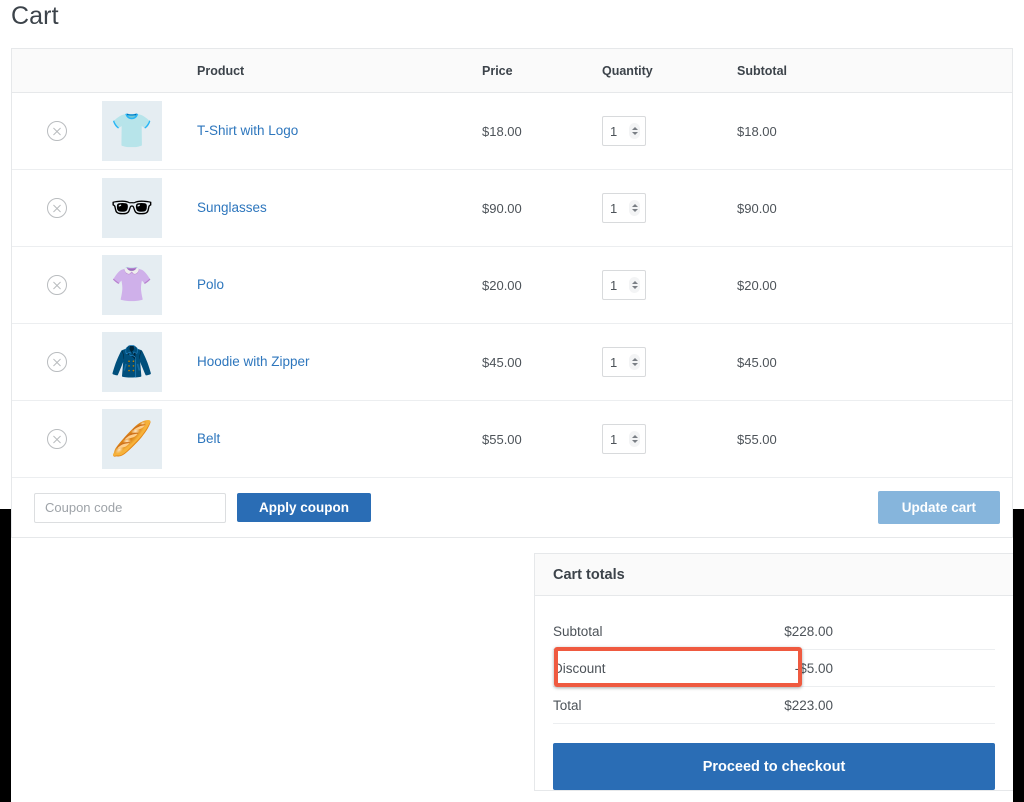 Image resolution: width=1024 pixels, height=802 pixels. I want to click on product-link: Hoodie with Zipper, so click(253, 361).